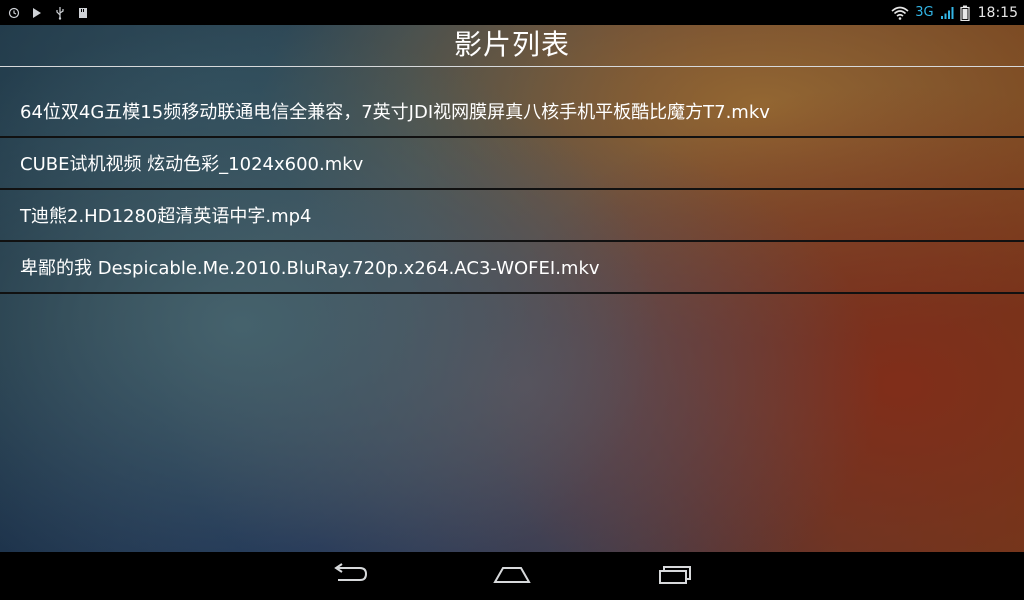 The width and height of the screenshot is (1024, 600). I want to click on video-file-name: CUBE试机视频 炫动色彩_1024x600.mkv, so click(192, 164).